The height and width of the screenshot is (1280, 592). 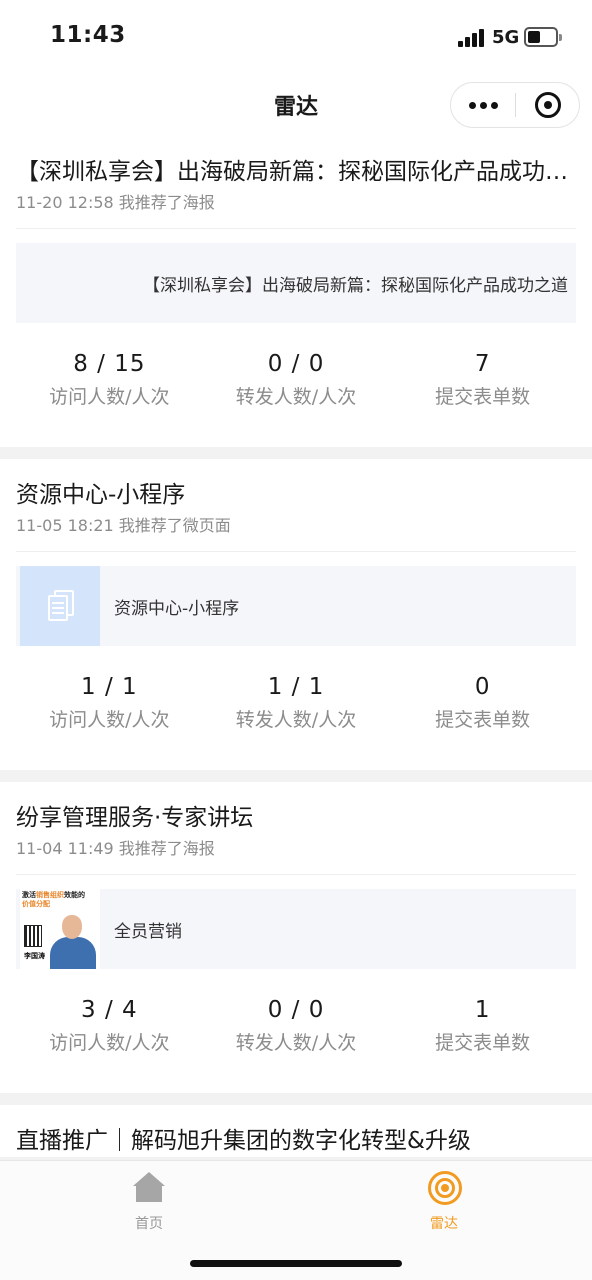 I want to click on tab-radar: 雷达, so click(x=444, y=1200).